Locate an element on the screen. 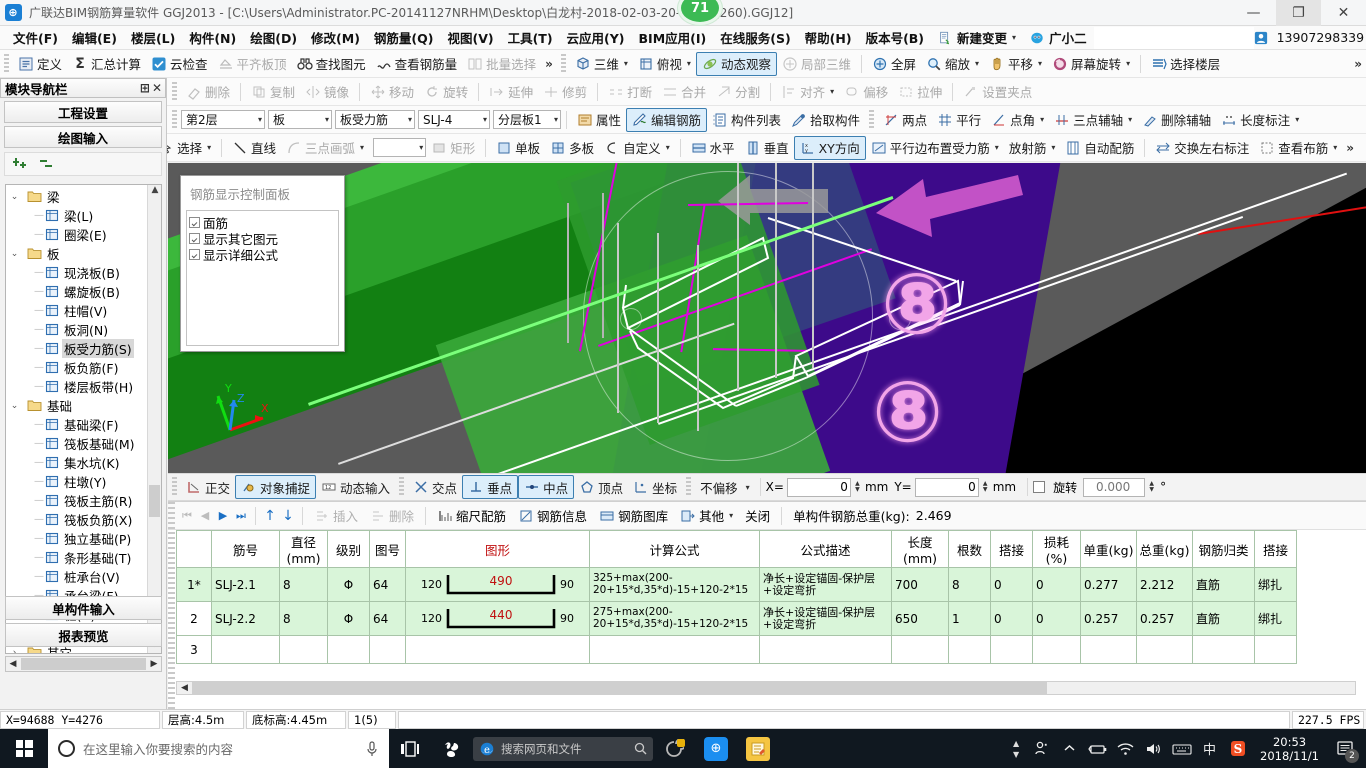 This screenshot has width=1366, height=768. grid-hscroll-thumb is located at coordinates (619, 688).